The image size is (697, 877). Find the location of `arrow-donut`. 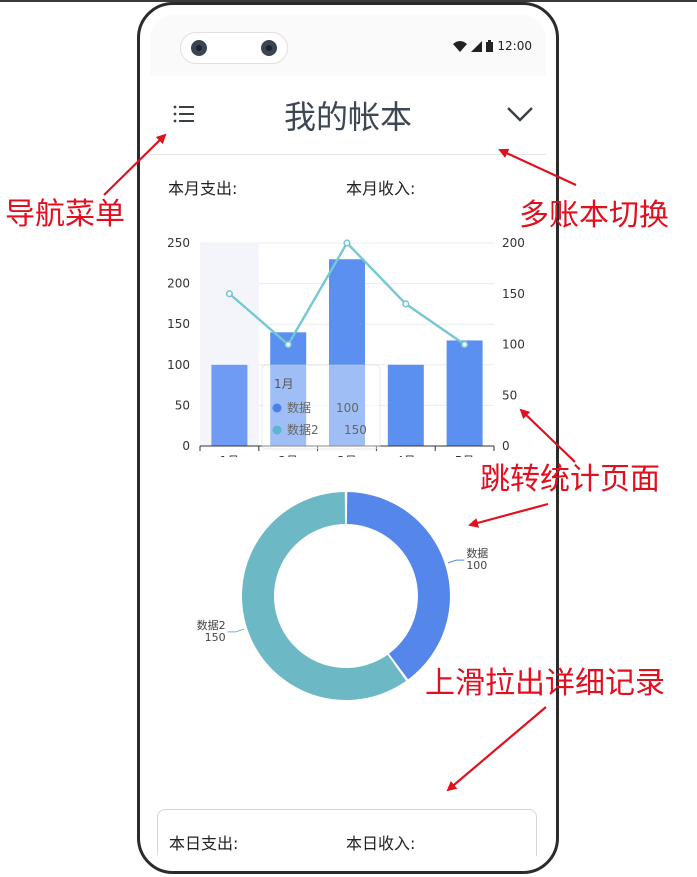

arrow-donut is located at coordinates (508, 515).